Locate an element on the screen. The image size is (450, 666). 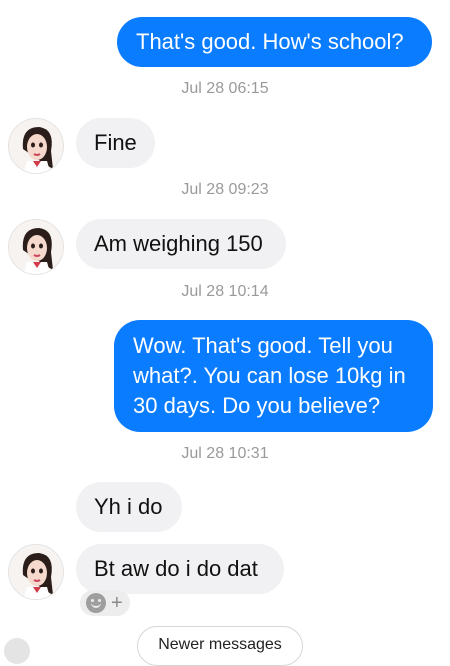
add-reaction-button: + is located at coordinates (105, 603).